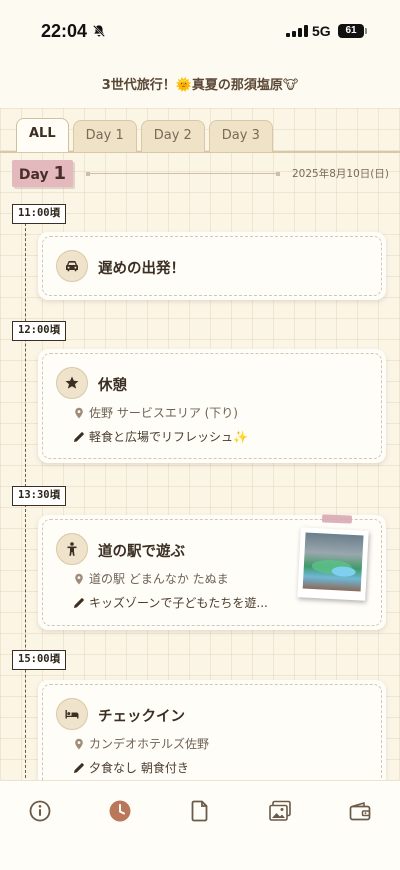  Describe the element at coordinates (168, 437) in the screenshot. I see `event-note-text: 軽食と広場でリフレッシュ✨` at that location.